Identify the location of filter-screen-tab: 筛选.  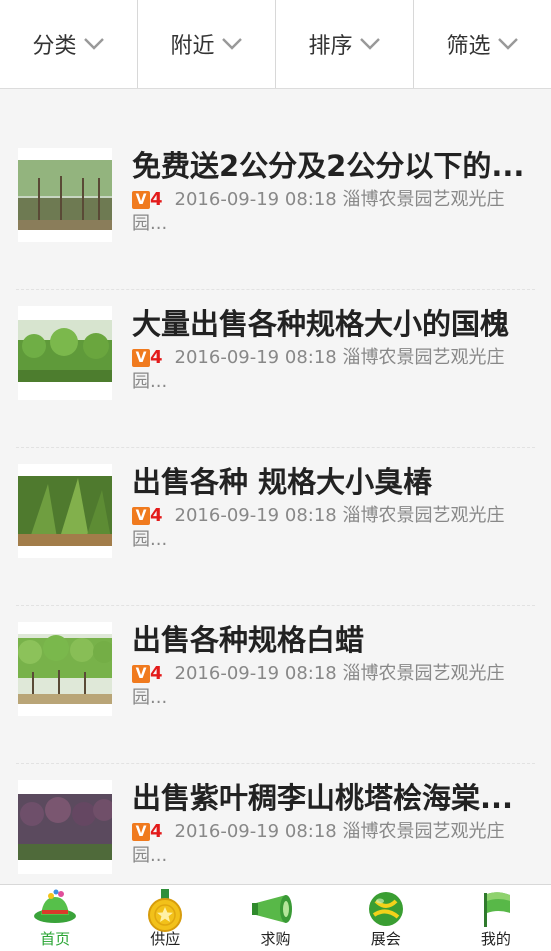
(482, 44).